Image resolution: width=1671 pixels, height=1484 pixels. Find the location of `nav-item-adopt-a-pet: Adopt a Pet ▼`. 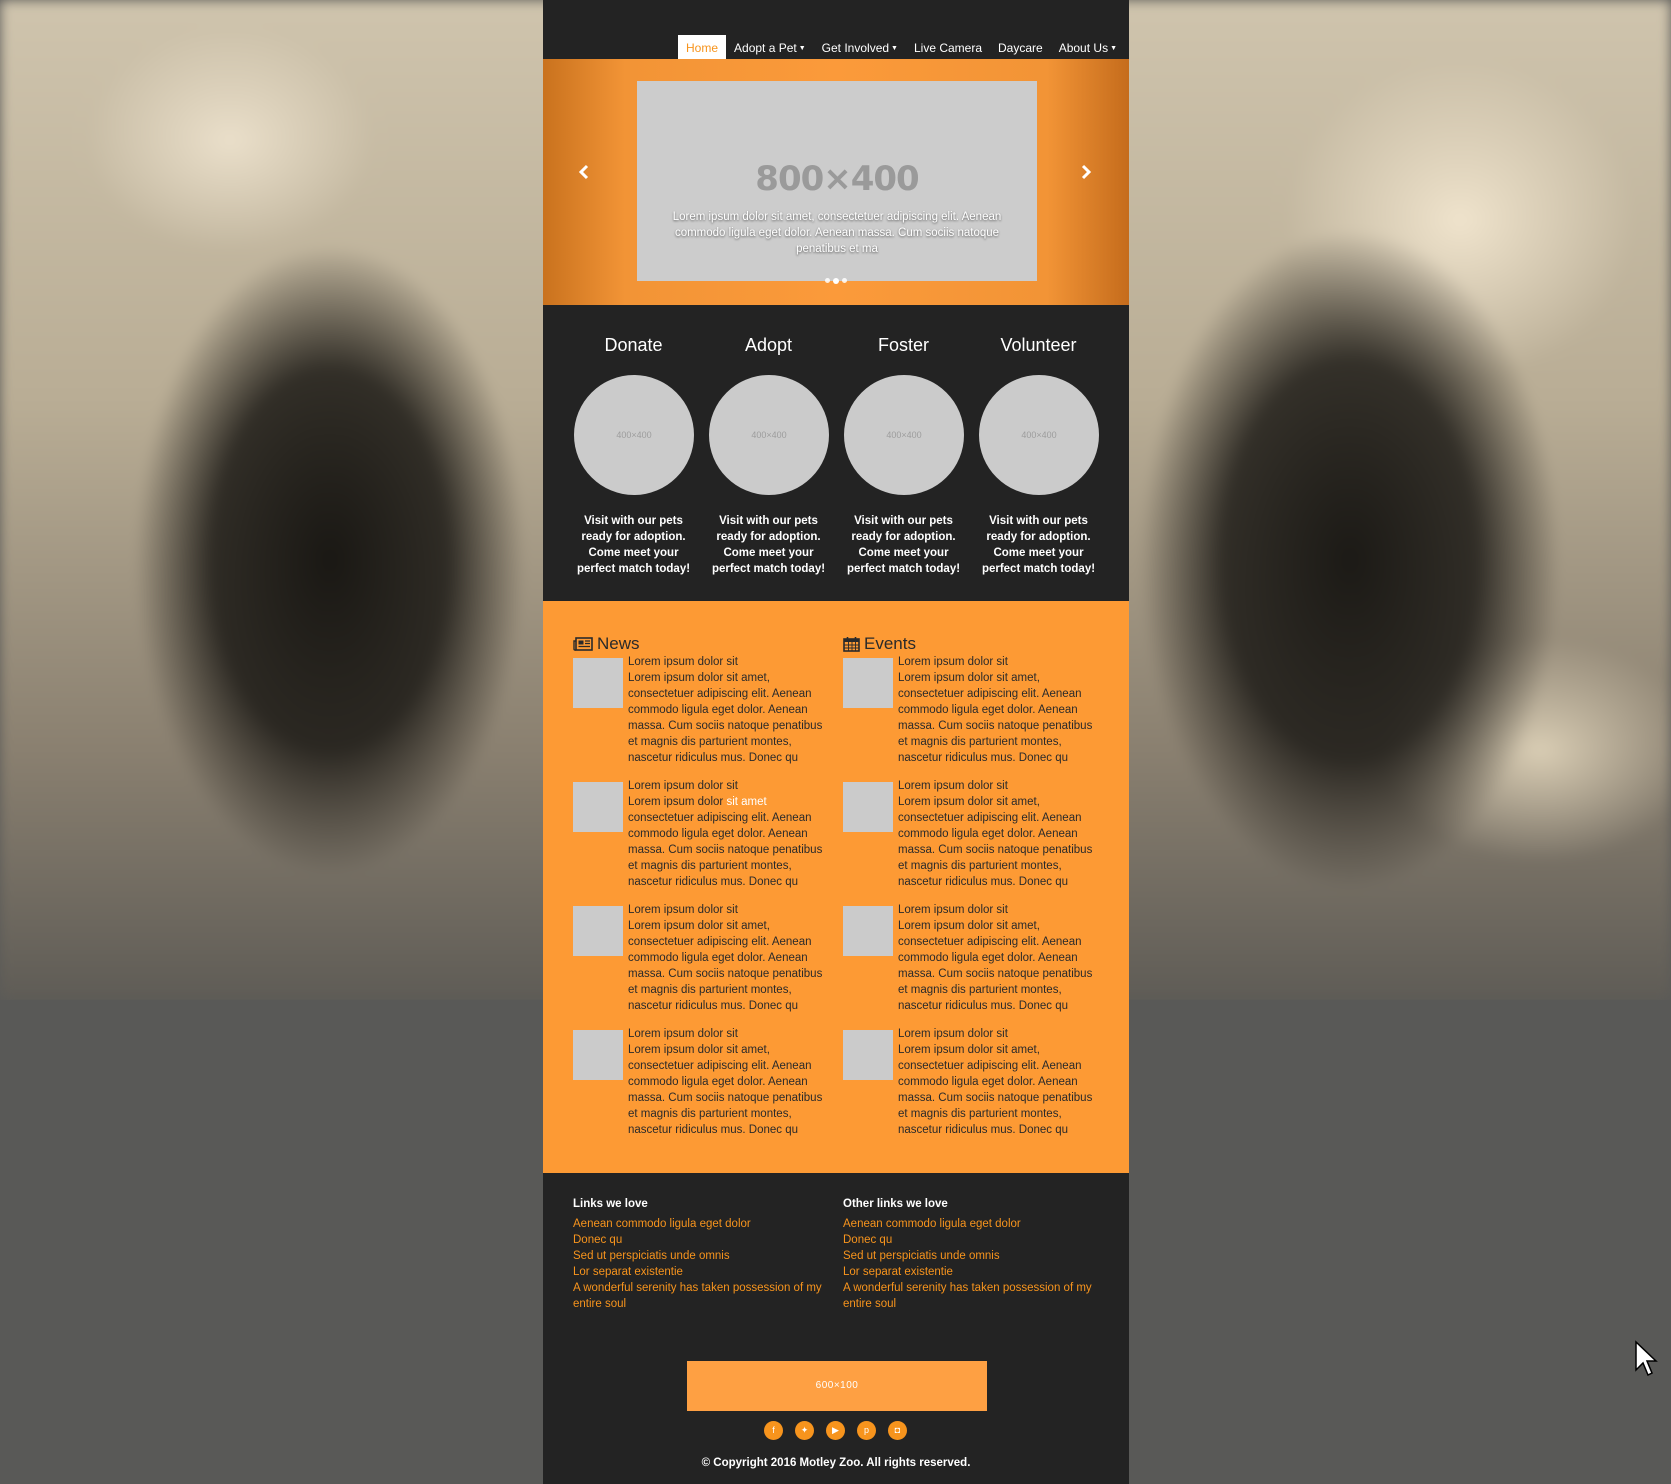

nav-item-adopt-a-pet: Adopt a Pet ▼ is located at coordinates (770, 47).